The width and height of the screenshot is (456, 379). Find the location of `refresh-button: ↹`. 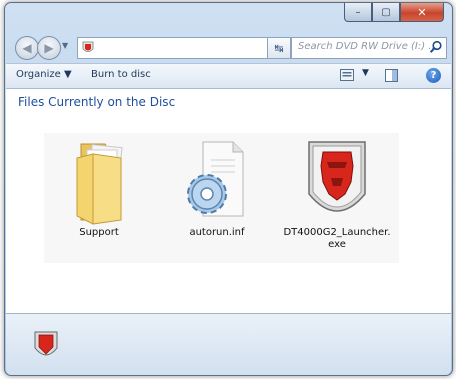

refresh-button: ↹ is located at coordinates (279, 48).